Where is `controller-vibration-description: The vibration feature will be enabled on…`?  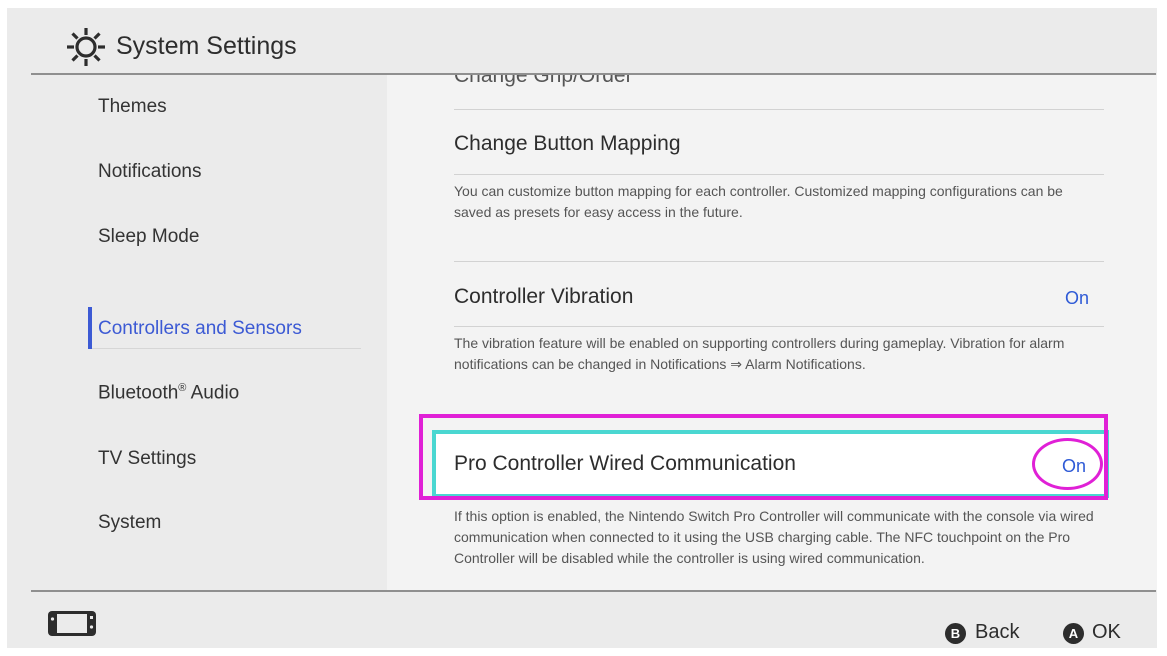
controller-vibration-description: The vibration feature will be enabled on… is located at coordinates (759, 353).